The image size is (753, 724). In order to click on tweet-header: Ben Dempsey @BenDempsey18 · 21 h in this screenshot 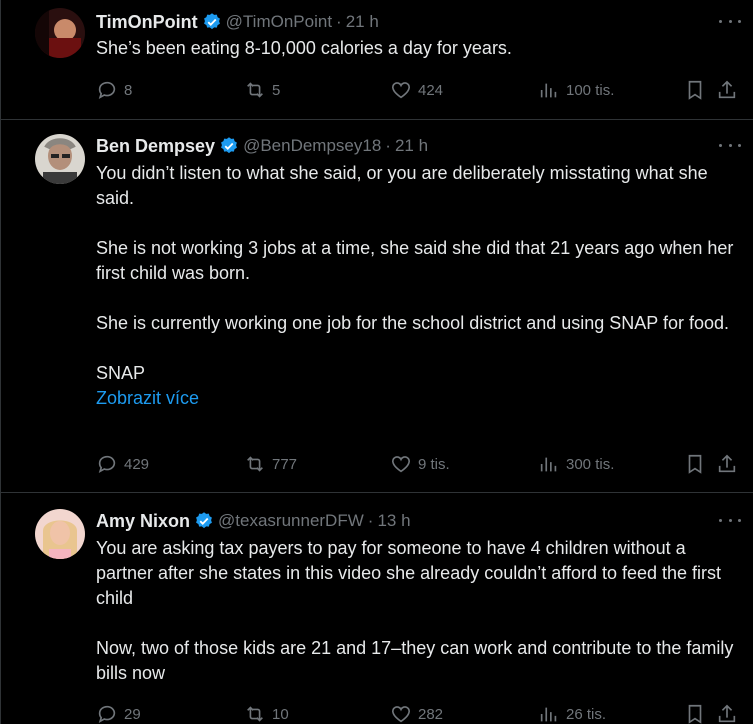, I will do `click(262, 146)`.